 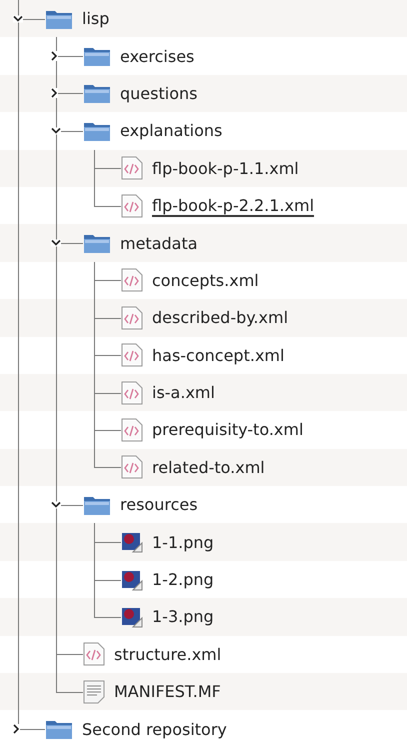 I want to click on tree-item: flp-book-p-2.2.1.xml, so click(x=233, y=206).